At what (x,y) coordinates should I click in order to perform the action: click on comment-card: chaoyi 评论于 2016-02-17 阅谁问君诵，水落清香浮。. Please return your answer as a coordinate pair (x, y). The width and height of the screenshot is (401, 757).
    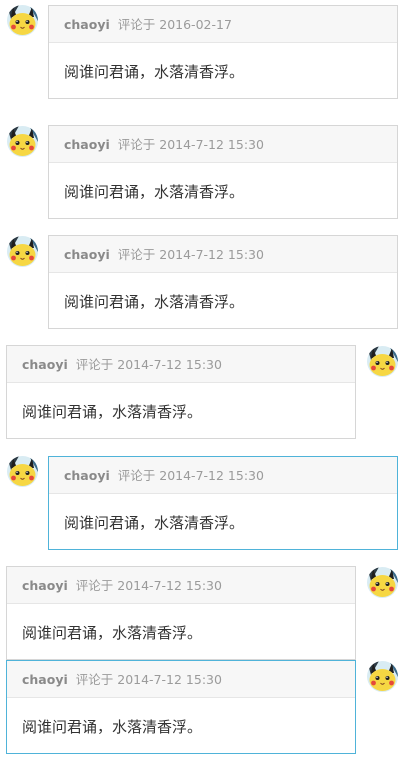
    Looking at the image, I should click on (223, 52).